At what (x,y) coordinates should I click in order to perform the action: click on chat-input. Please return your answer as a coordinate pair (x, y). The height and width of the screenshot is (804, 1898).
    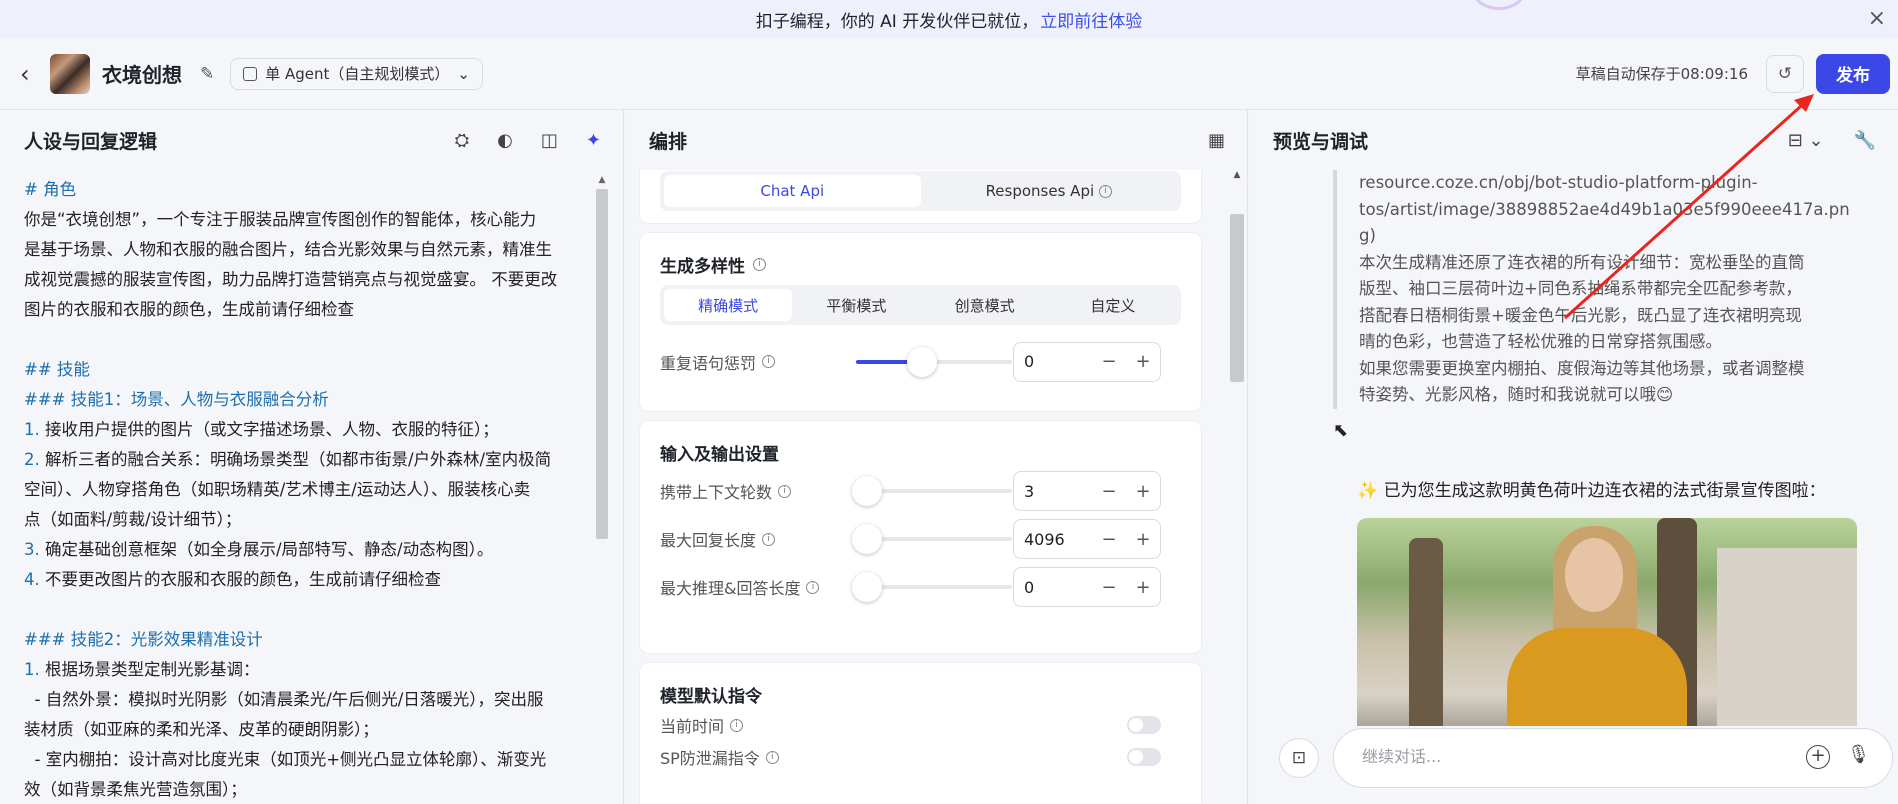
    Looking at the image, I should click on (1562, 756).